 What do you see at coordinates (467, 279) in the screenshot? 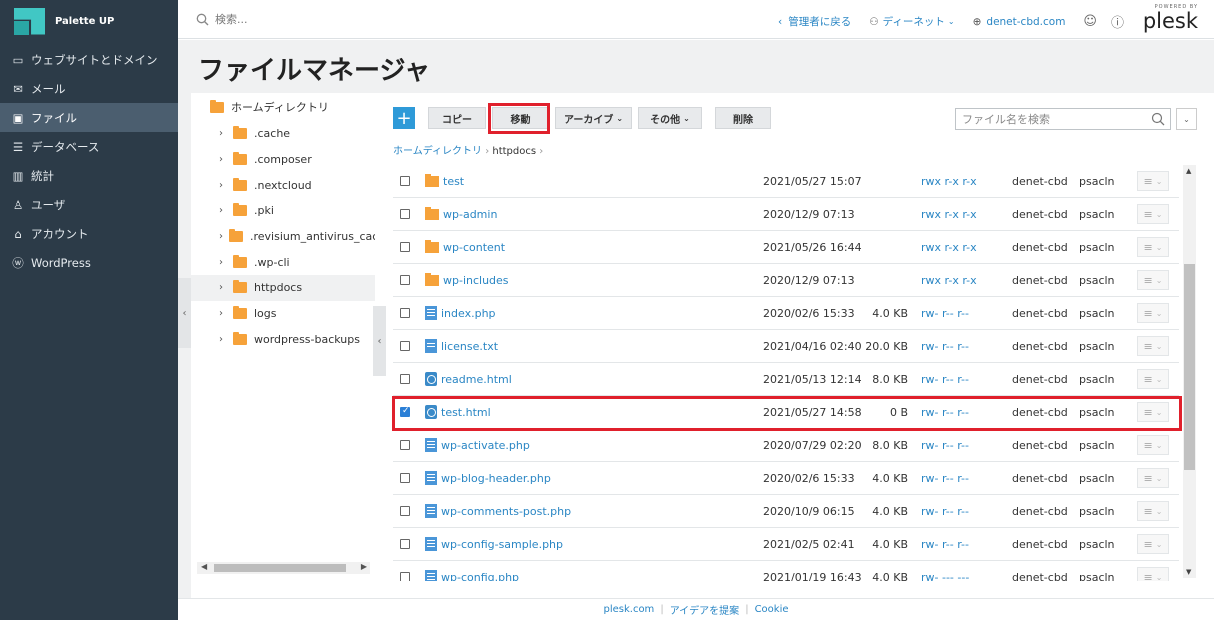
I see `file-name-link: wp-includes` at bounding box center [467, 279].